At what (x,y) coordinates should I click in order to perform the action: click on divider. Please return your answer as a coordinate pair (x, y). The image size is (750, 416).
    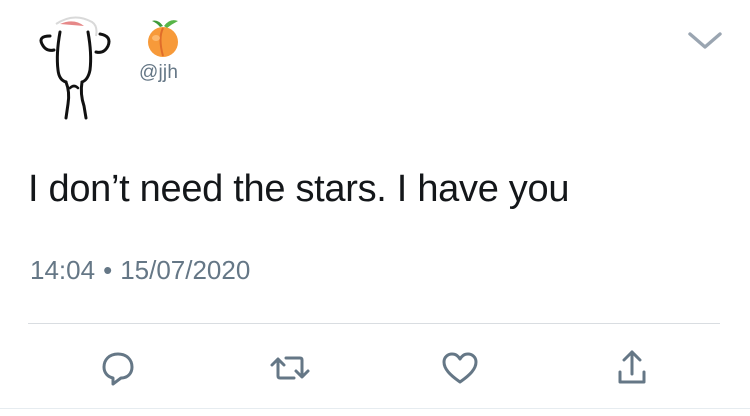
    Looking at the image, I should click on (374, 323).